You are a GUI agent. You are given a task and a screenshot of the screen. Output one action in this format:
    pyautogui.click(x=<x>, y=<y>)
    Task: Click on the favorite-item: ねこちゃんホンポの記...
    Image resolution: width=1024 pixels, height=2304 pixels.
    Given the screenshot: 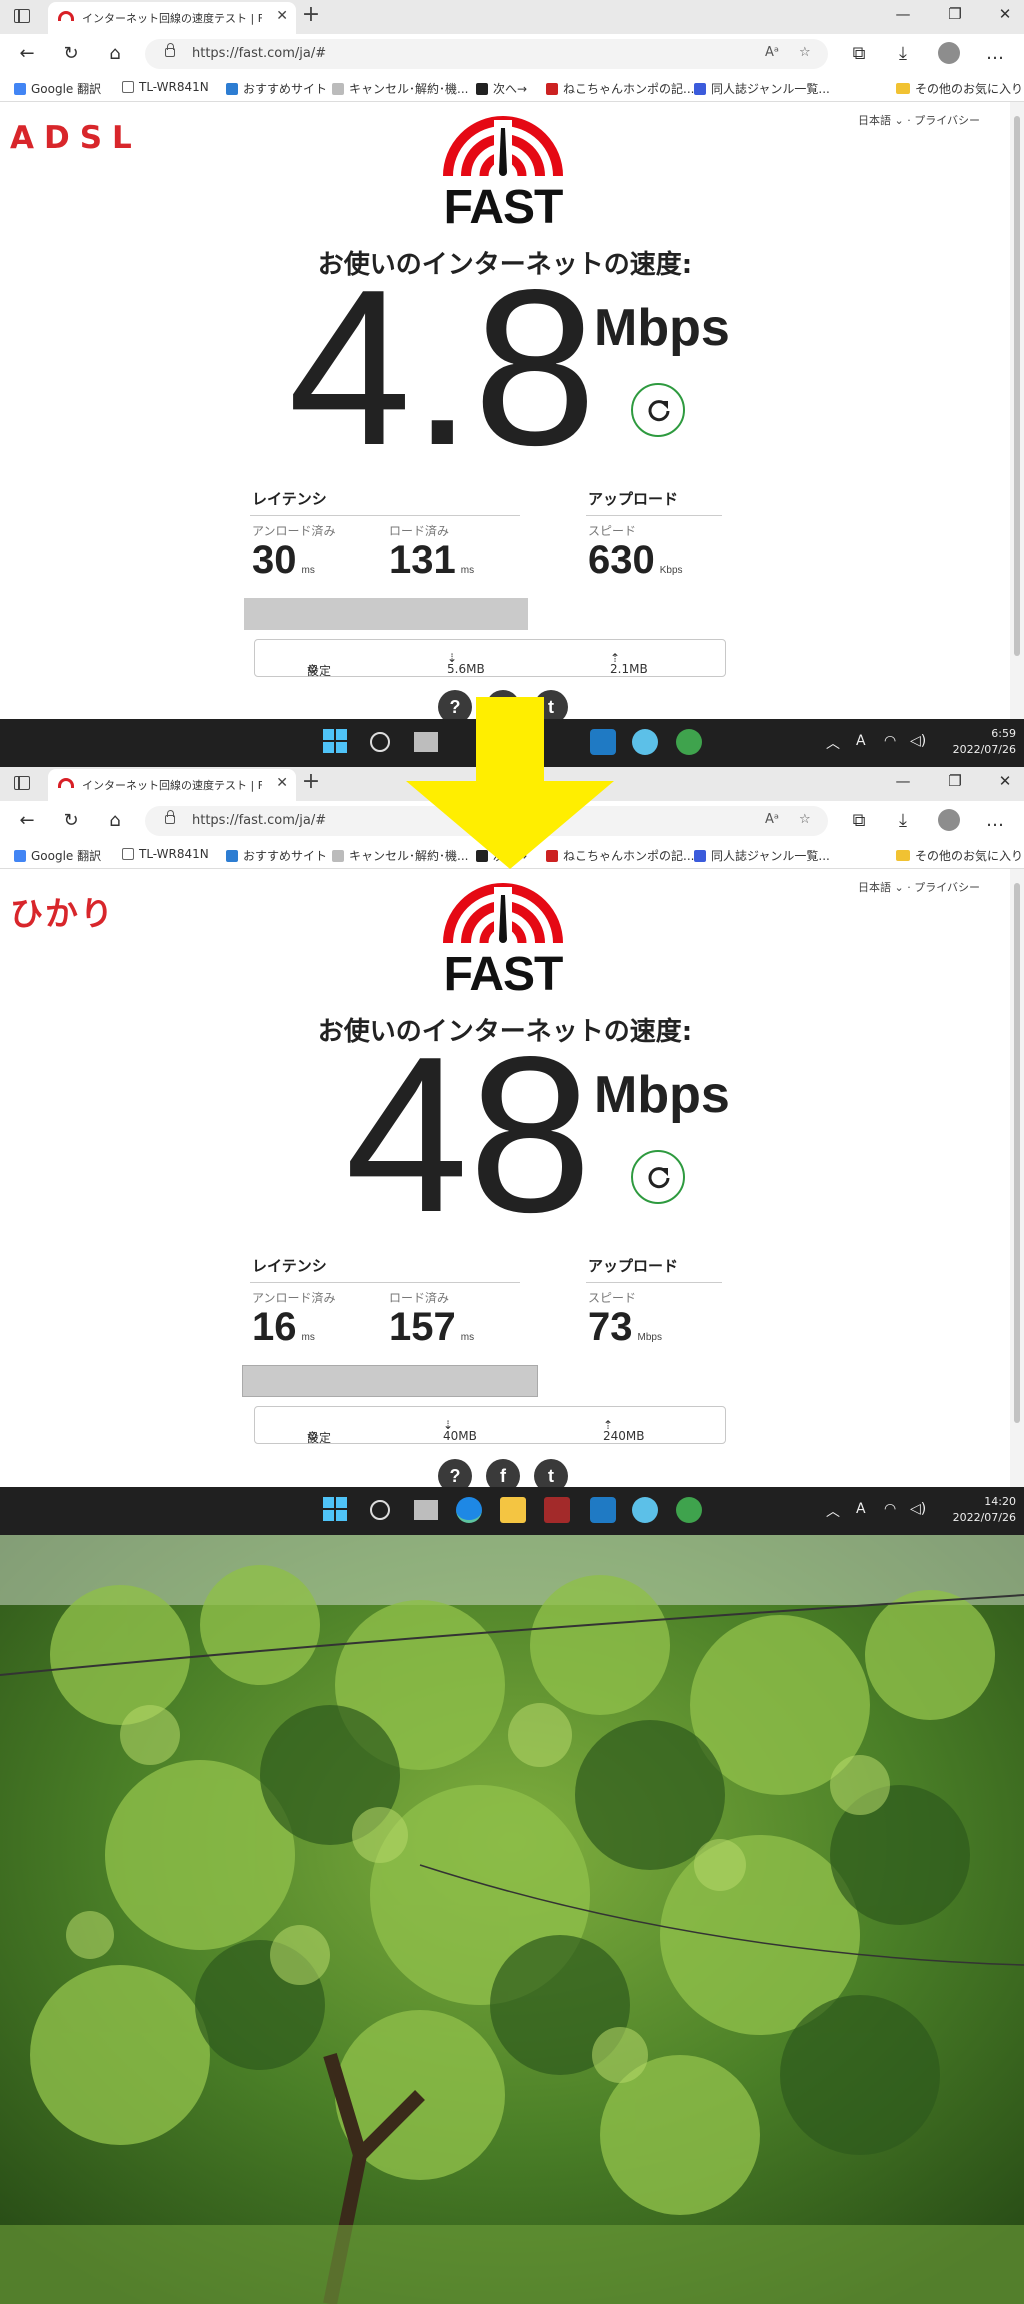 What is the action you would take?
    pyautogui.click(x=620, y=88)
    